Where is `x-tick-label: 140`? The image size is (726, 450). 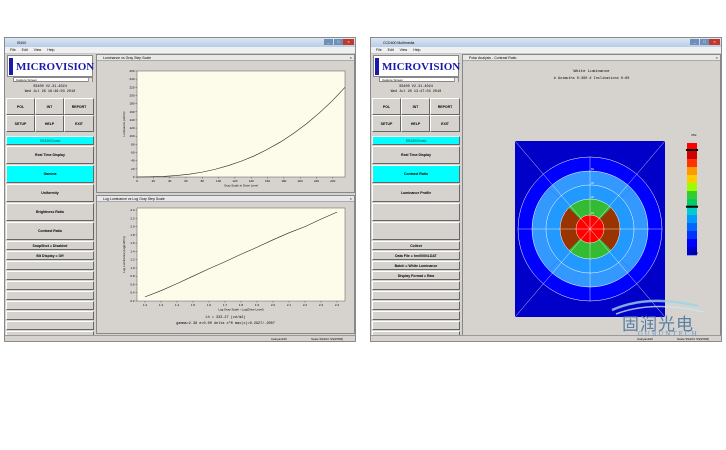 x-tick-label: 140 is located at coordinates (251, 181).